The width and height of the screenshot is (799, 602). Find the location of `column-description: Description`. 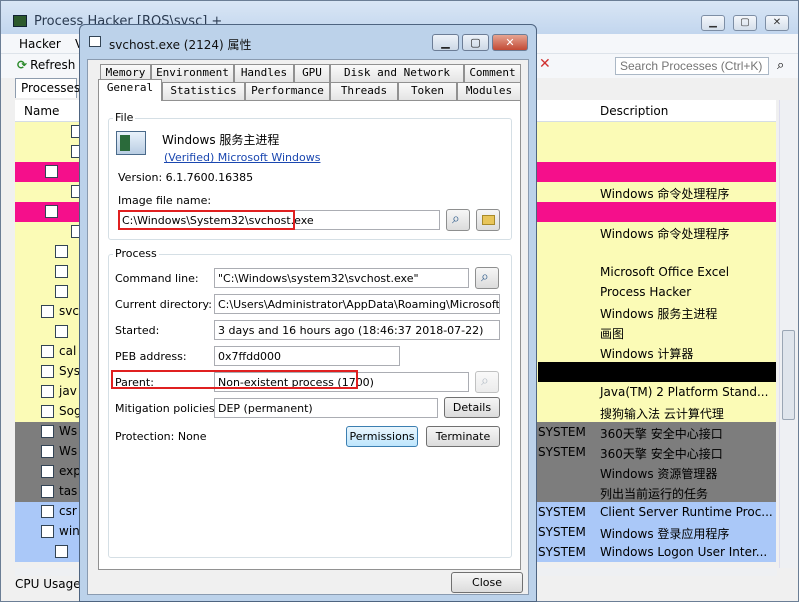

column-description: Description is located at coordinates (634, 111).